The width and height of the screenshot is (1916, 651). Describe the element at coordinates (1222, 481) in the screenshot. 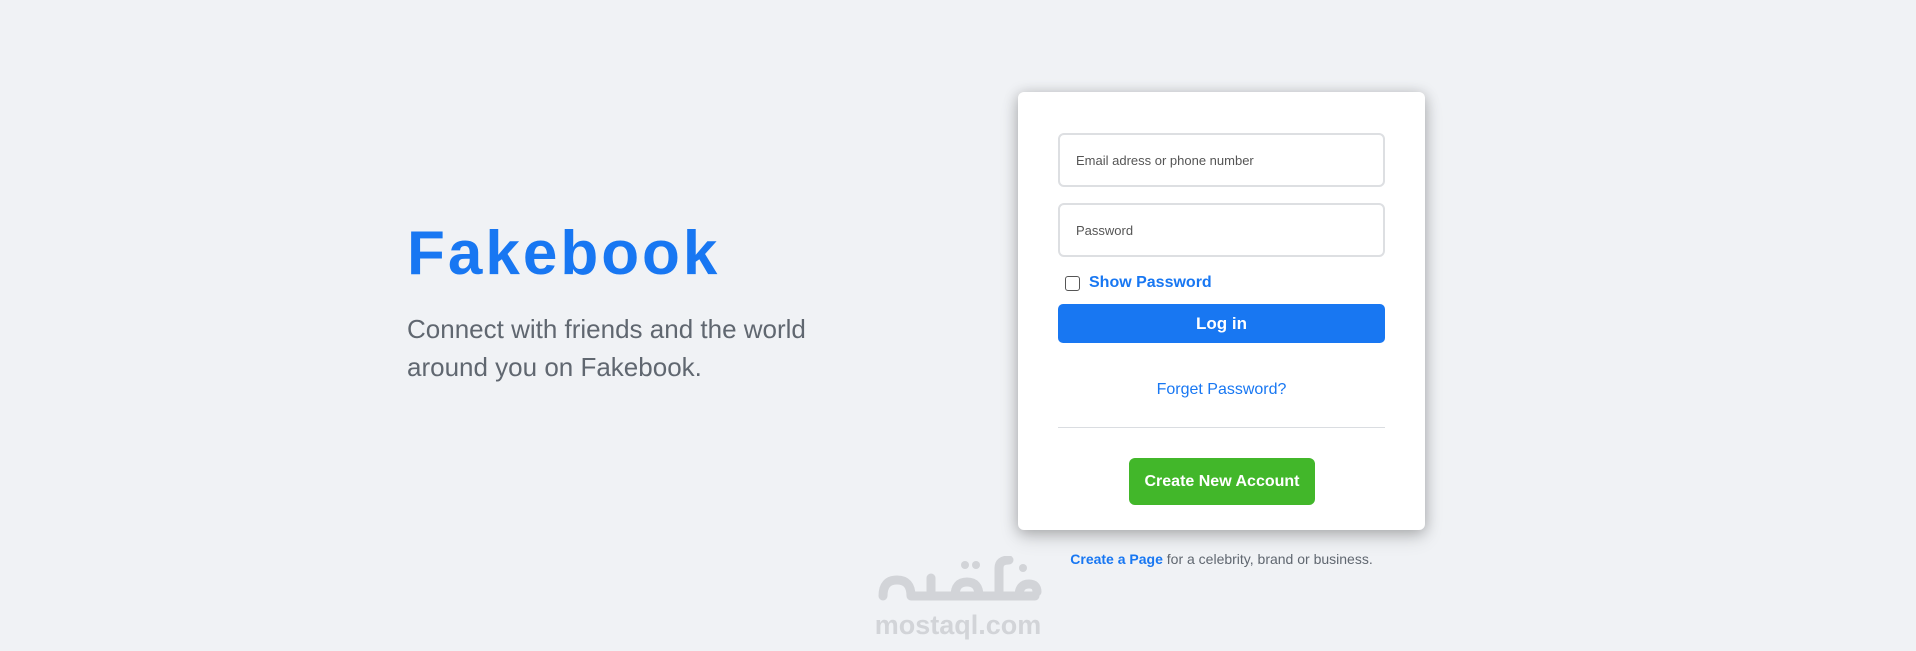

I see `create-account-button: Create New Account` at that location.